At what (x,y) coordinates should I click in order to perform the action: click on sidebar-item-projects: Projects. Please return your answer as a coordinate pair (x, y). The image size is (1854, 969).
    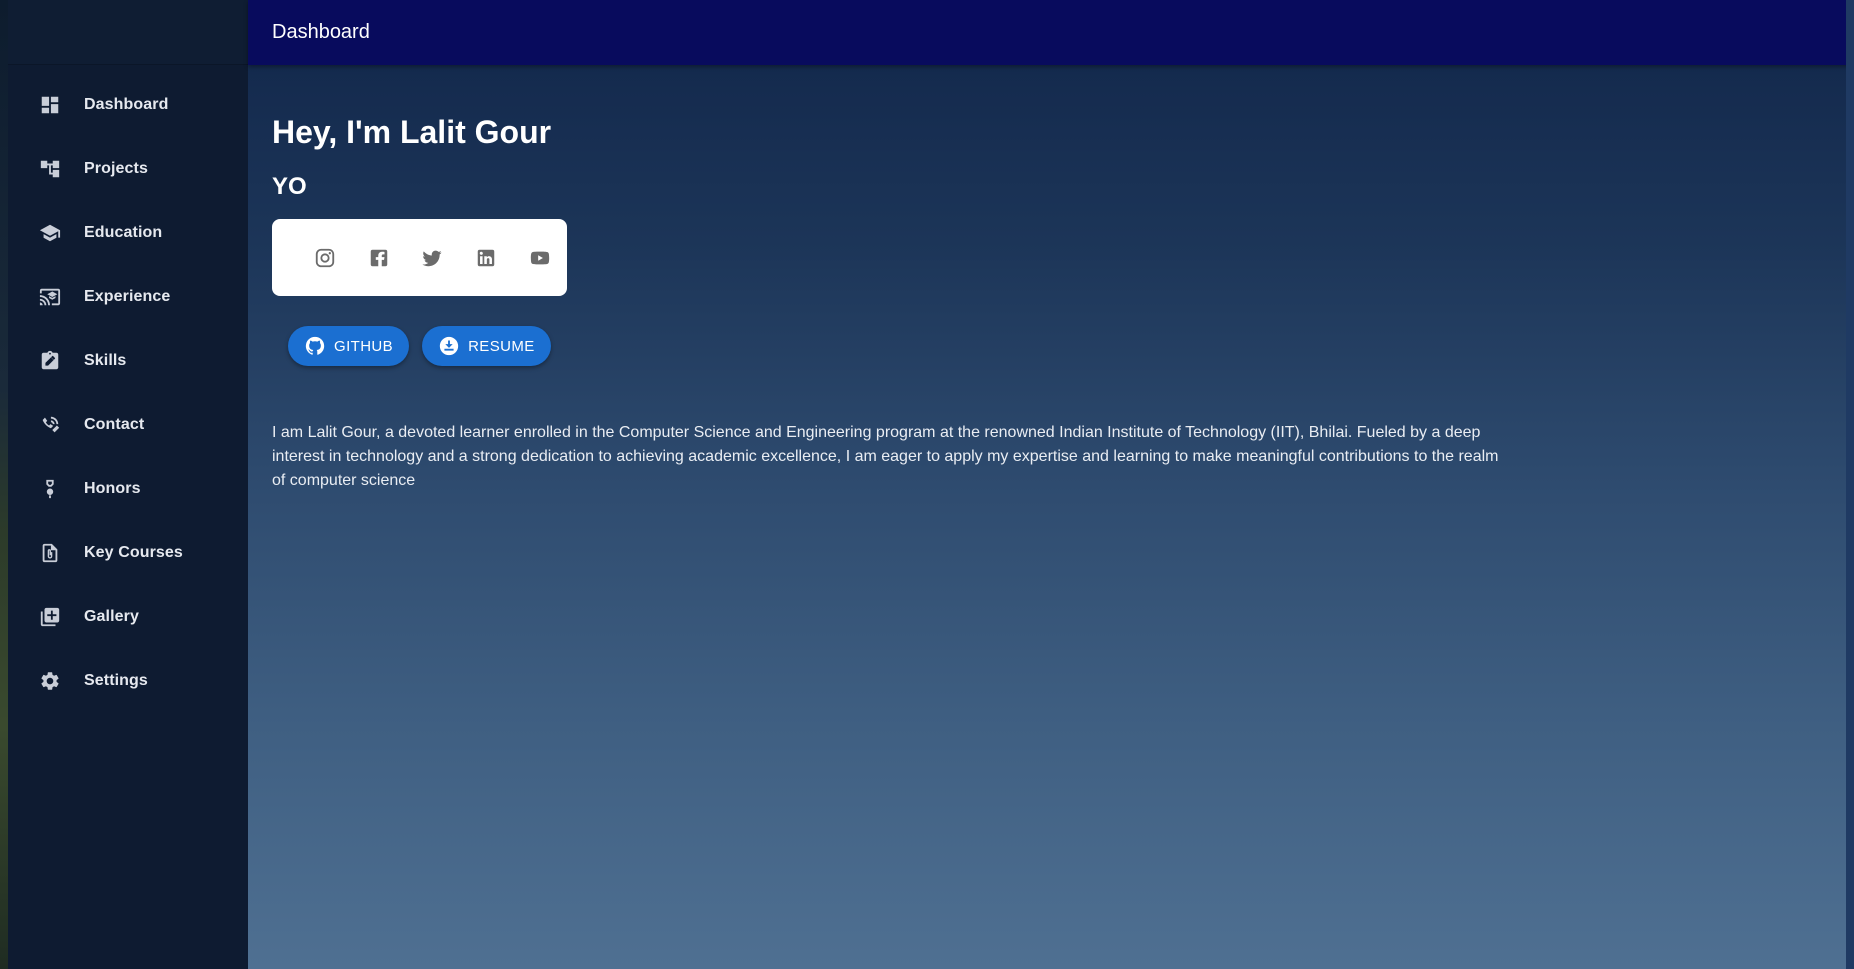
    Looking at the image, I should click on (128, 169).